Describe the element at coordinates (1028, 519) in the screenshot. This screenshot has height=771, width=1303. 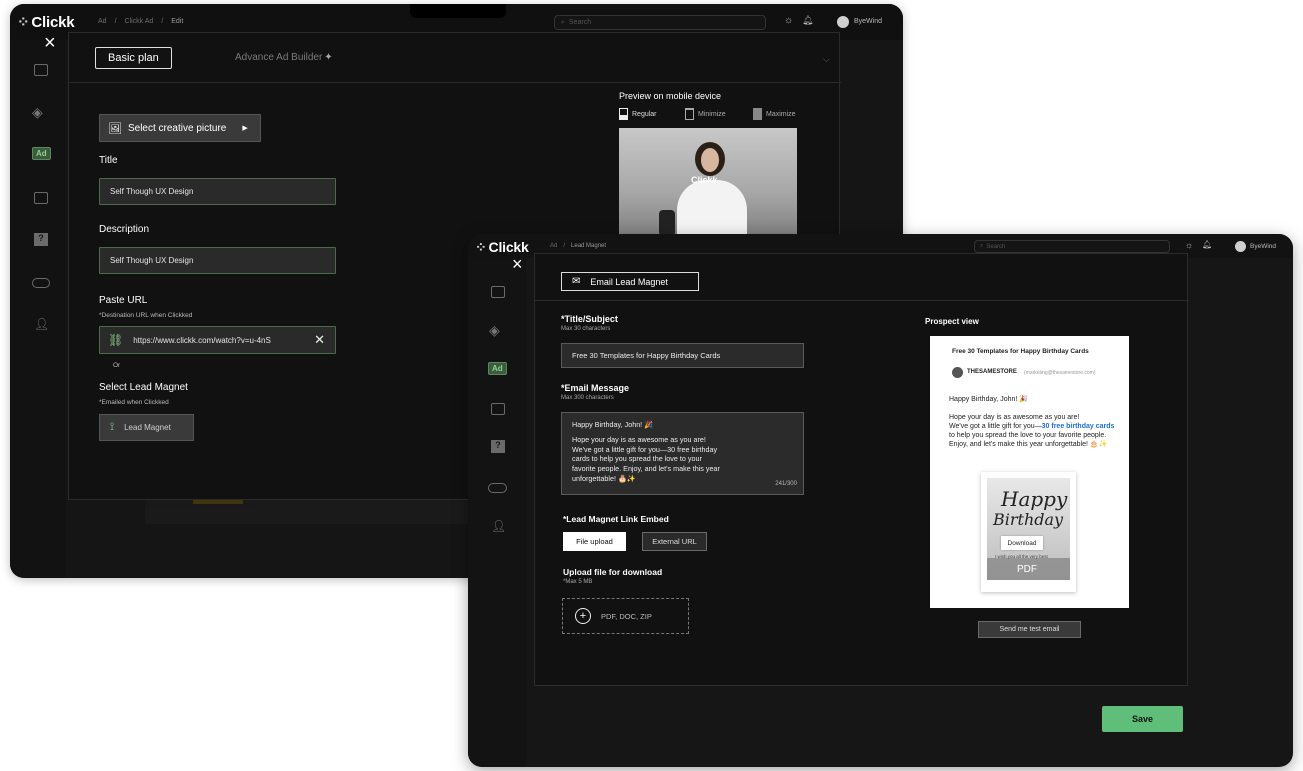
I see `card-birthday-text: Birthday` at that location.